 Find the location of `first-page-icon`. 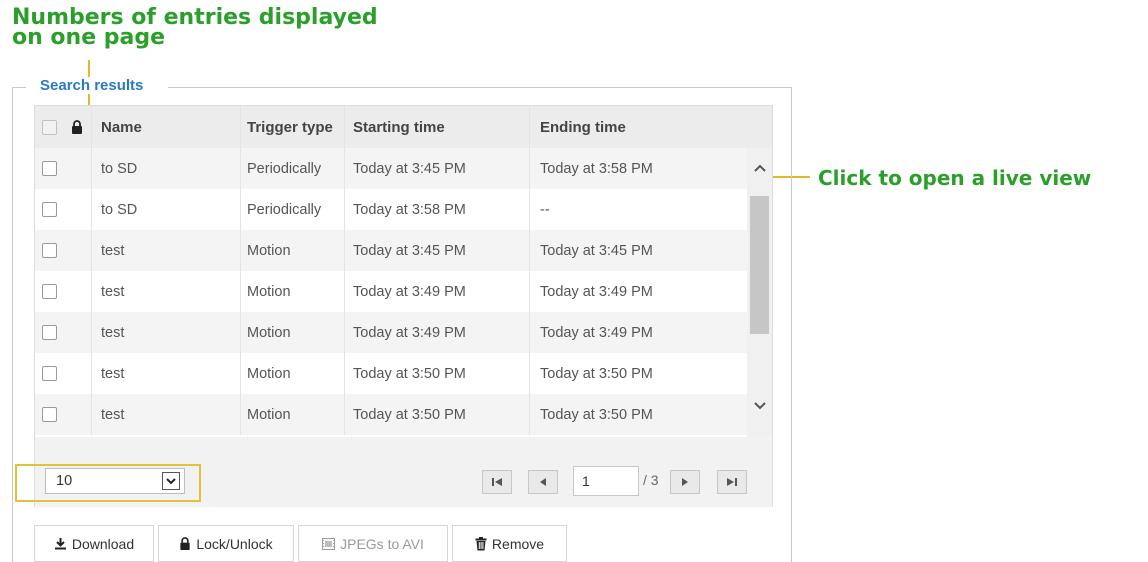

first-page-icon is located at coordinates (497, 482).